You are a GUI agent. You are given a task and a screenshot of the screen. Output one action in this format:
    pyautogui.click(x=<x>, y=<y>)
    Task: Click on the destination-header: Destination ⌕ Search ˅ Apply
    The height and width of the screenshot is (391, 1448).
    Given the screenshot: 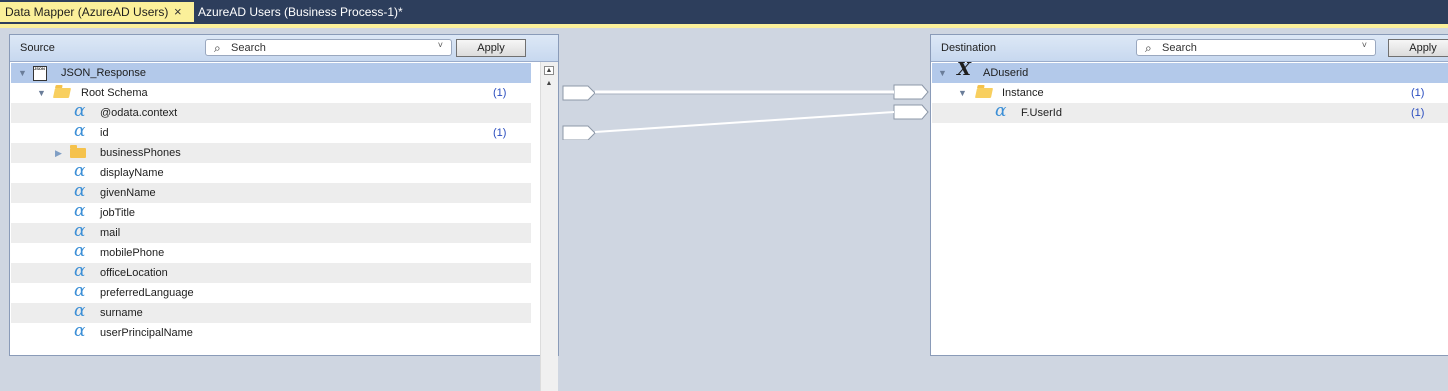 What is the action you would take?
    pyautogui.click(x=1189, y=48)
    